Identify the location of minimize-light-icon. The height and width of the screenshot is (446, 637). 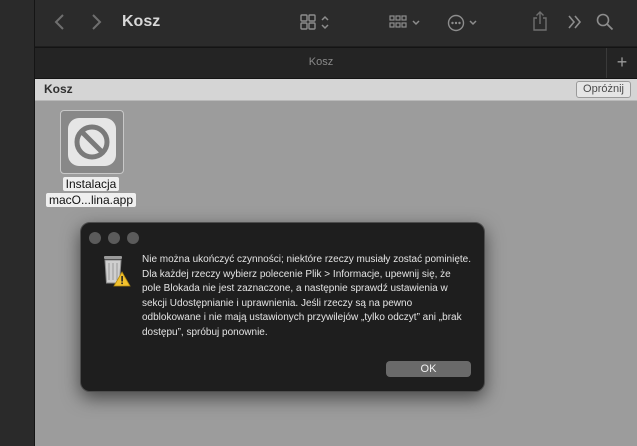
(114, 238).